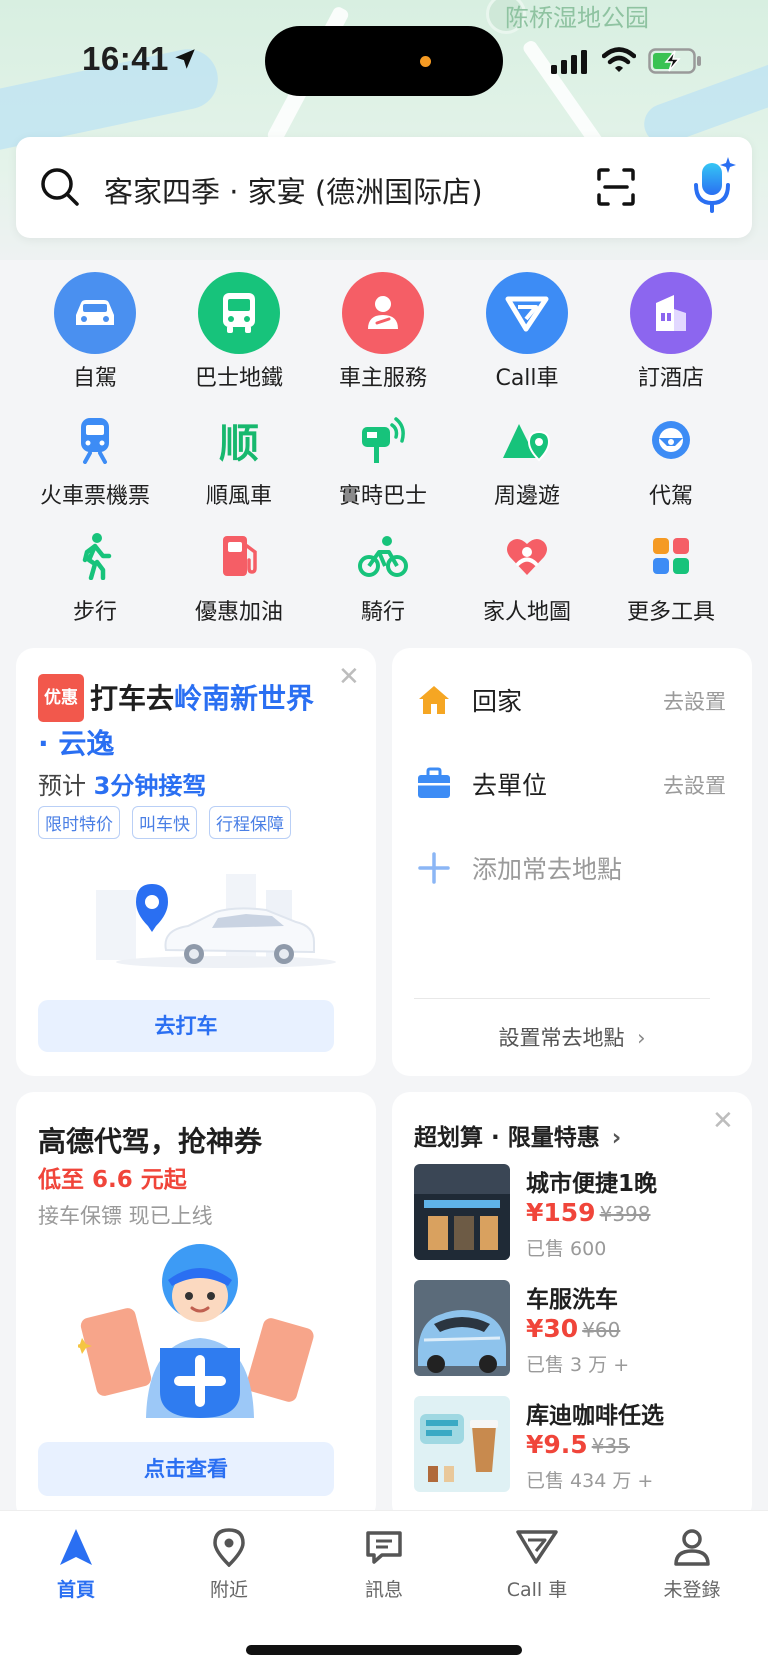 The width and height of the screenshot is (768, 1670). What do you see at coordinates (61, 698) in the screenshot?
I see `discount-badge: 优惠` at bounding box center [61, 698].